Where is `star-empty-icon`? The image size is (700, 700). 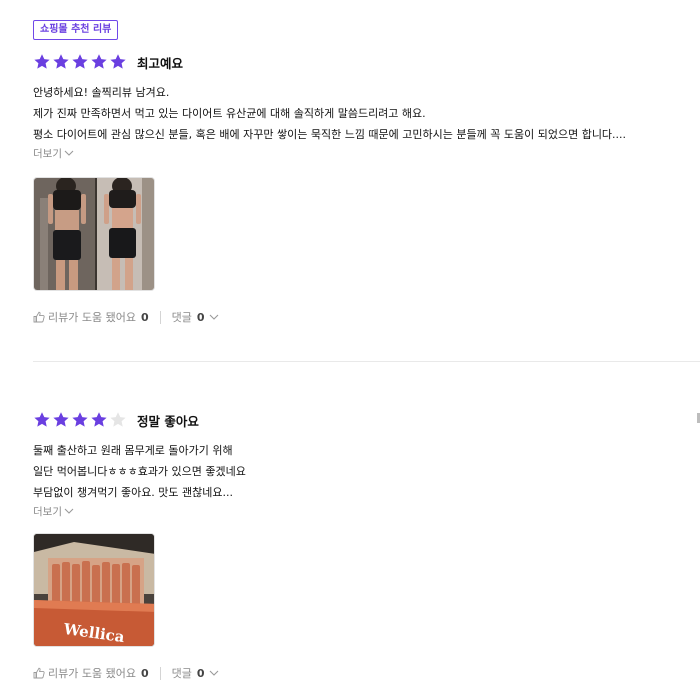
star-empty-icon is located at coordinates (118, 419).